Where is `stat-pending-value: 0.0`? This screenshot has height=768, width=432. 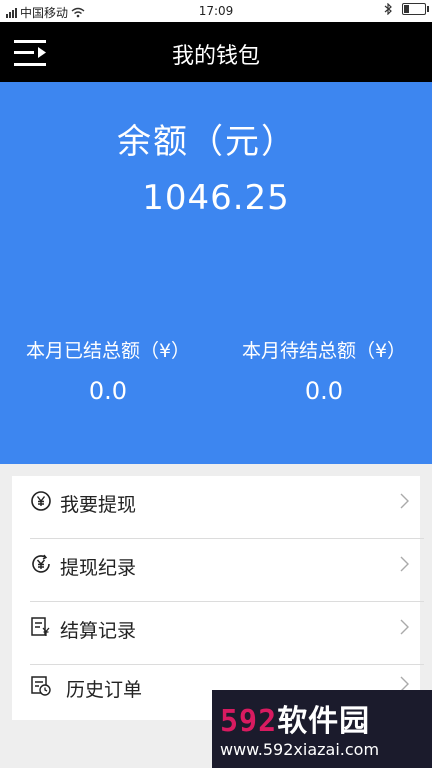 stat-pending-value: 0.0 is located at coordinates (324, 391).